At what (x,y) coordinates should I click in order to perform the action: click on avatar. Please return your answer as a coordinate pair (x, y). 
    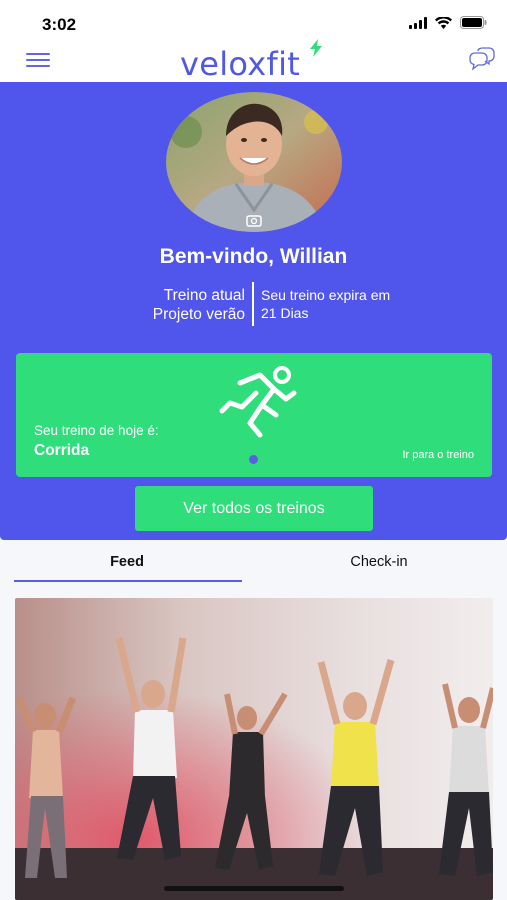
    Looking at the image, I should click on (254, 162).